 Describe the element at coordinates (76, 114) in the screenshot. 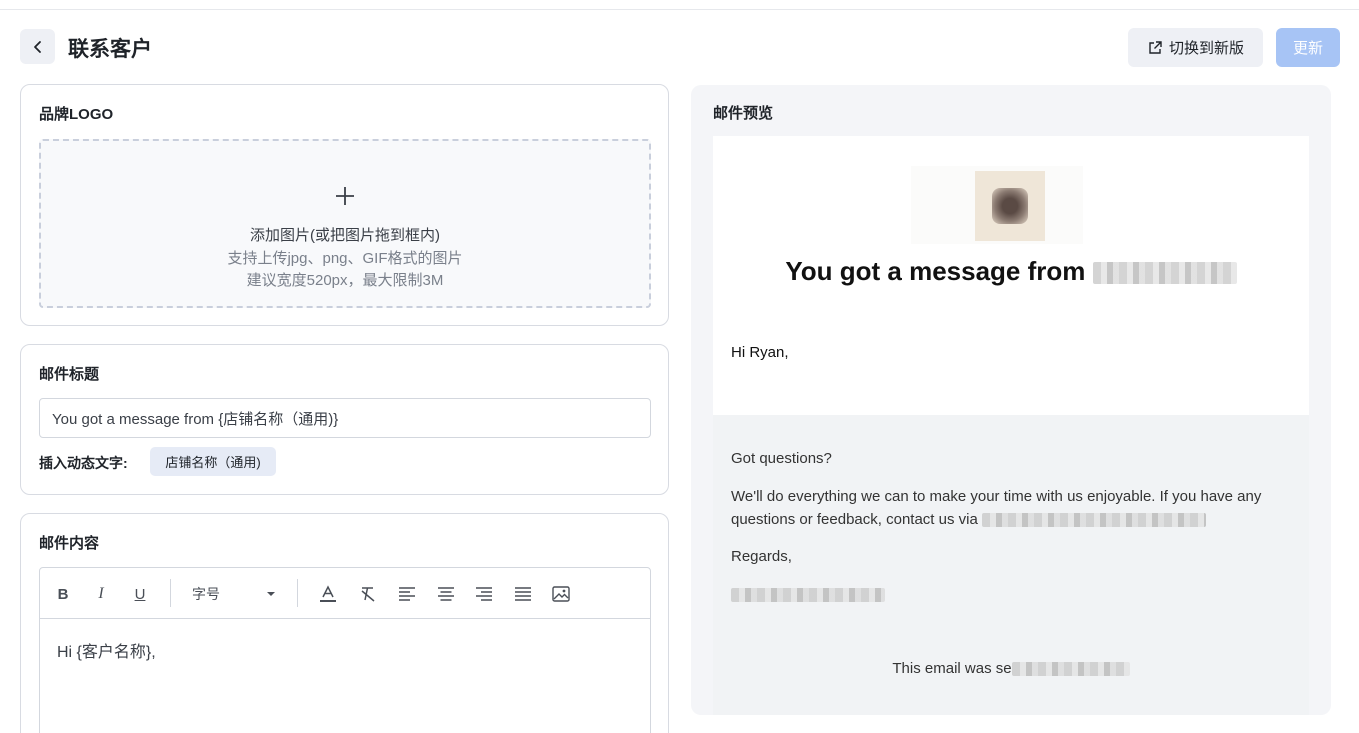

I see `brand-logo-title: 品牌LOGO` at that location.